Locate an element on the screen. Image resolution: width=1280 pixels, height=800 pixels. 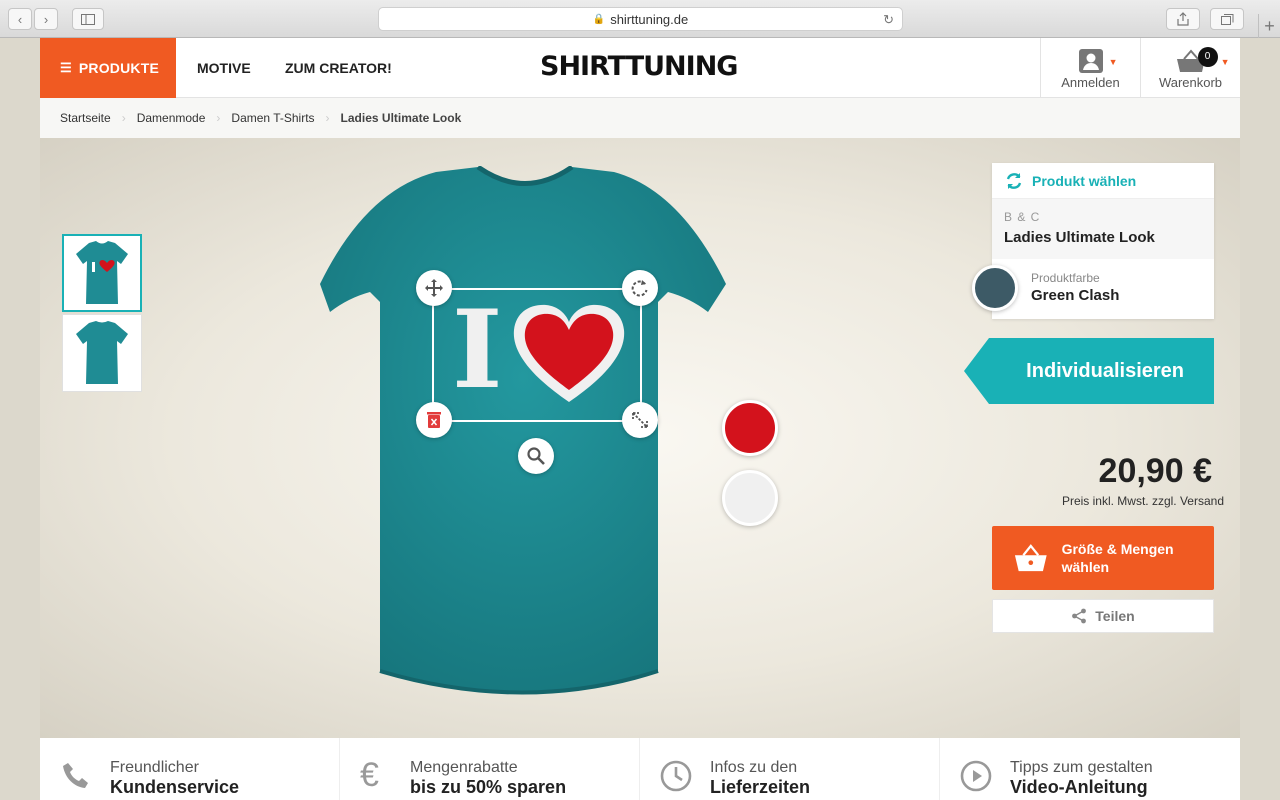
product-info: B & C Ladies Ultimate Look is located at coordinates (1103, 229).